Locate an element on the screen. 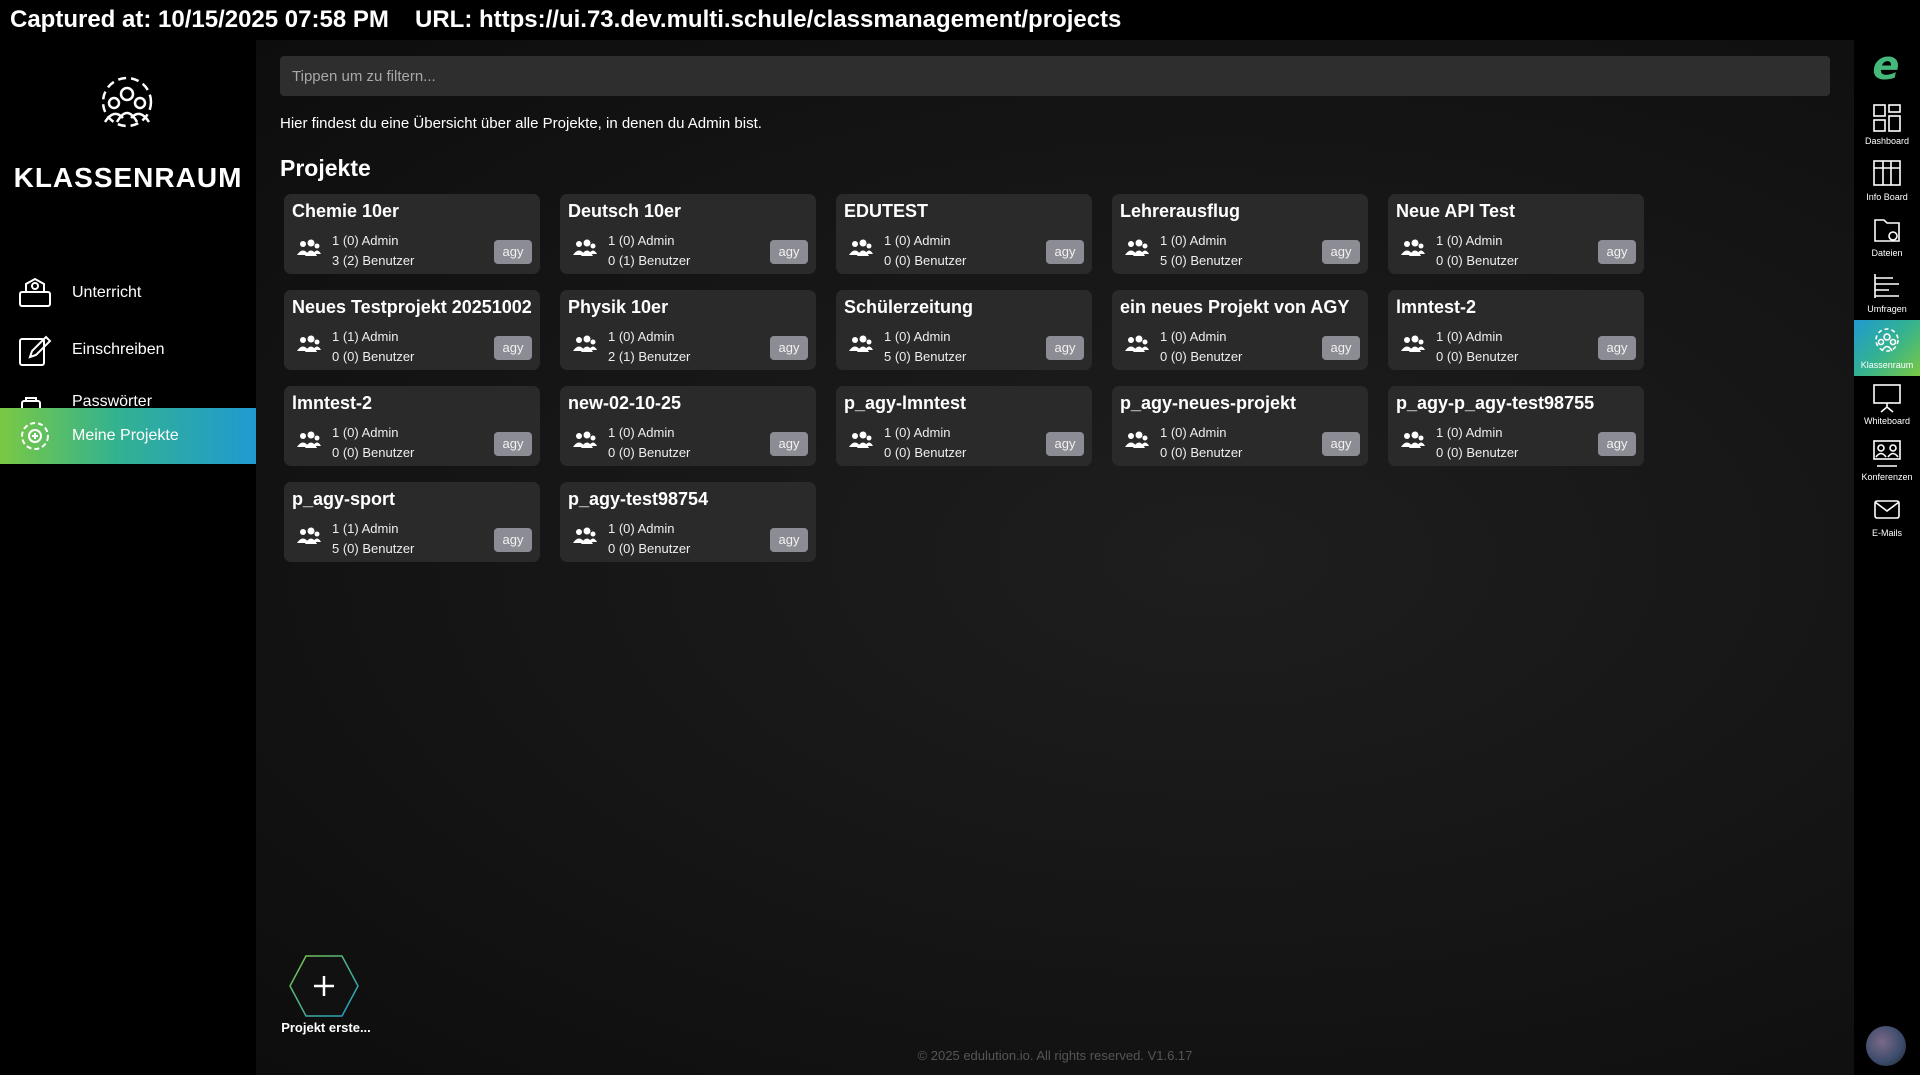  avatar is located at coordinates (1886, 1046).